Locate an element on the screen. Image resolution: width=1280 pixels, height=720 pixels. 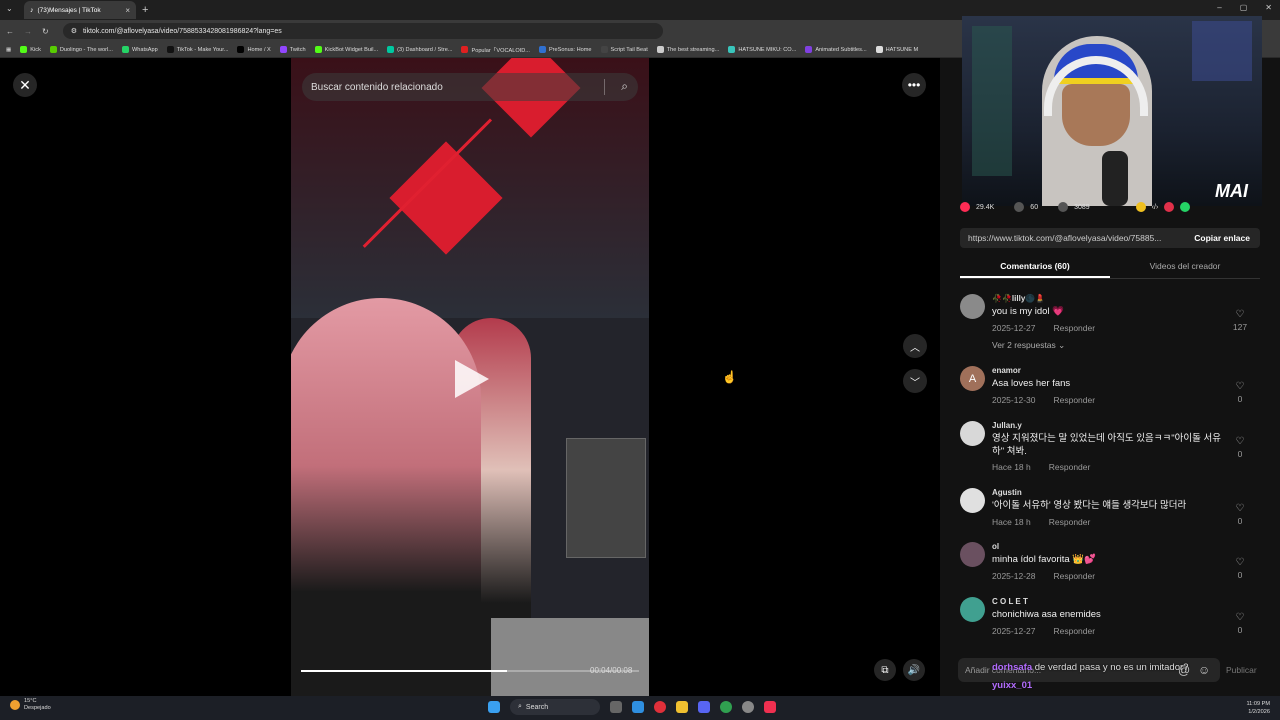
bookmark-icon is located at coordinates (1063, 207).